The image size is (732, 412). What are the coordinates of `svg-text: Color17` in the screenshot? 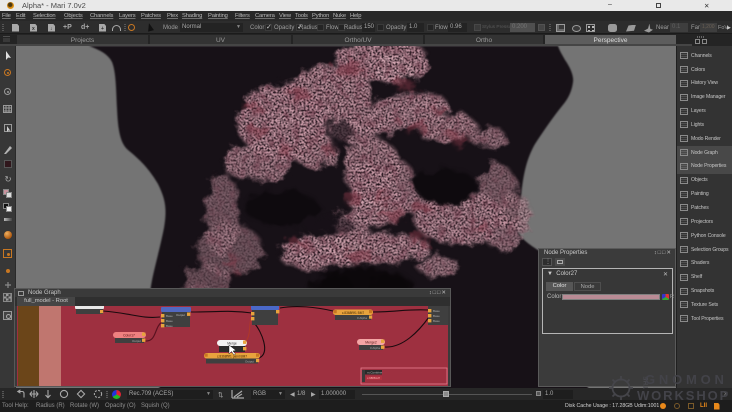 It's located at (129, 336).